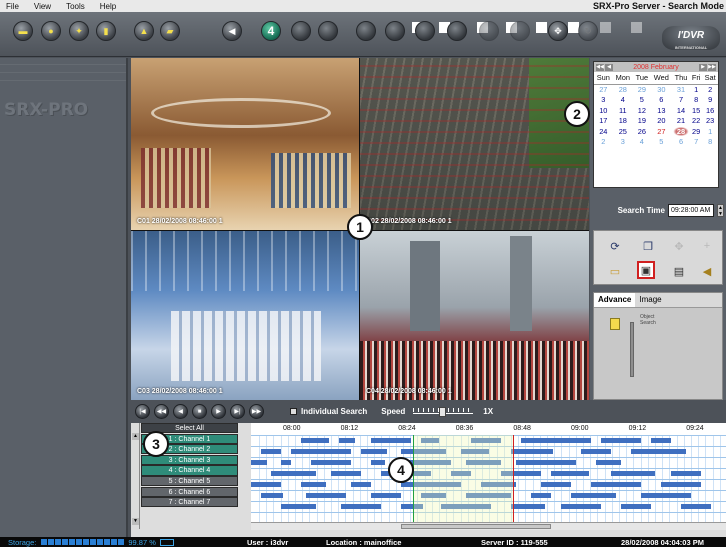 The height and width of the screenshot is (547, 726). What do you see at coordinates (707, 246) in the screenshot?
I see `plus-icon: +` at bounding box center [707, 246].